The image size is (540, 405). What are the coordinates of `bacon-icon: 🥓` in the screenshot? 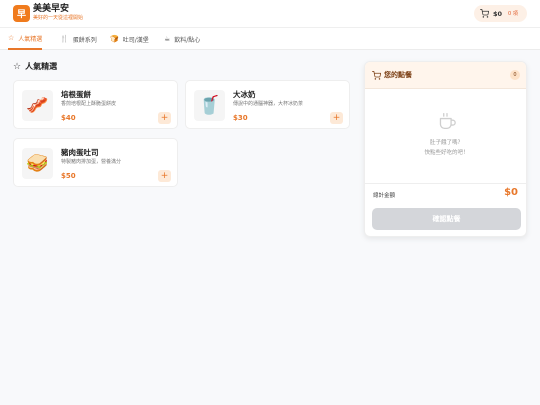 It's located at (37, 105).